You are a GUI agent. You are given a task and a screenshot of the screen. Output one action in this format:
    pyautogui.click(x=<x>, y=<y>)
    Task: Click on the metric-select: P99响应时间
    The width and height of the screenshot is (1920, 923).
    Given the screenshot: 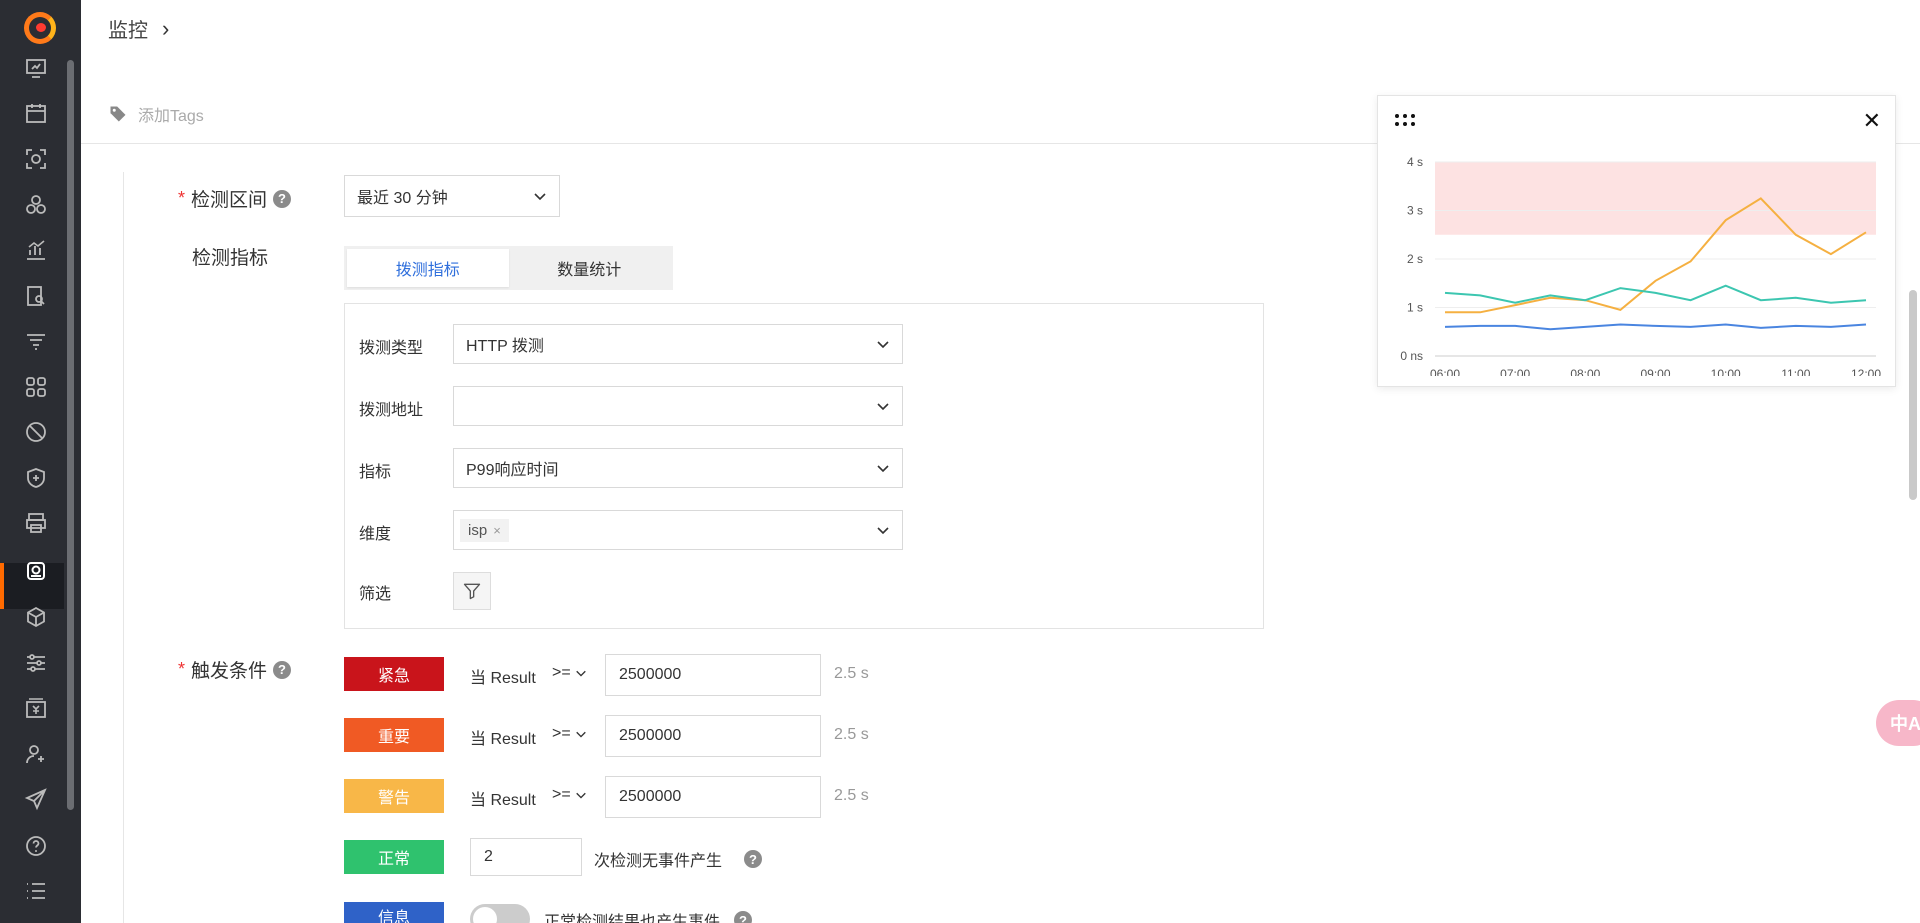 What is the action you would take?
    pyautogui.click(x=678, y=468)
    